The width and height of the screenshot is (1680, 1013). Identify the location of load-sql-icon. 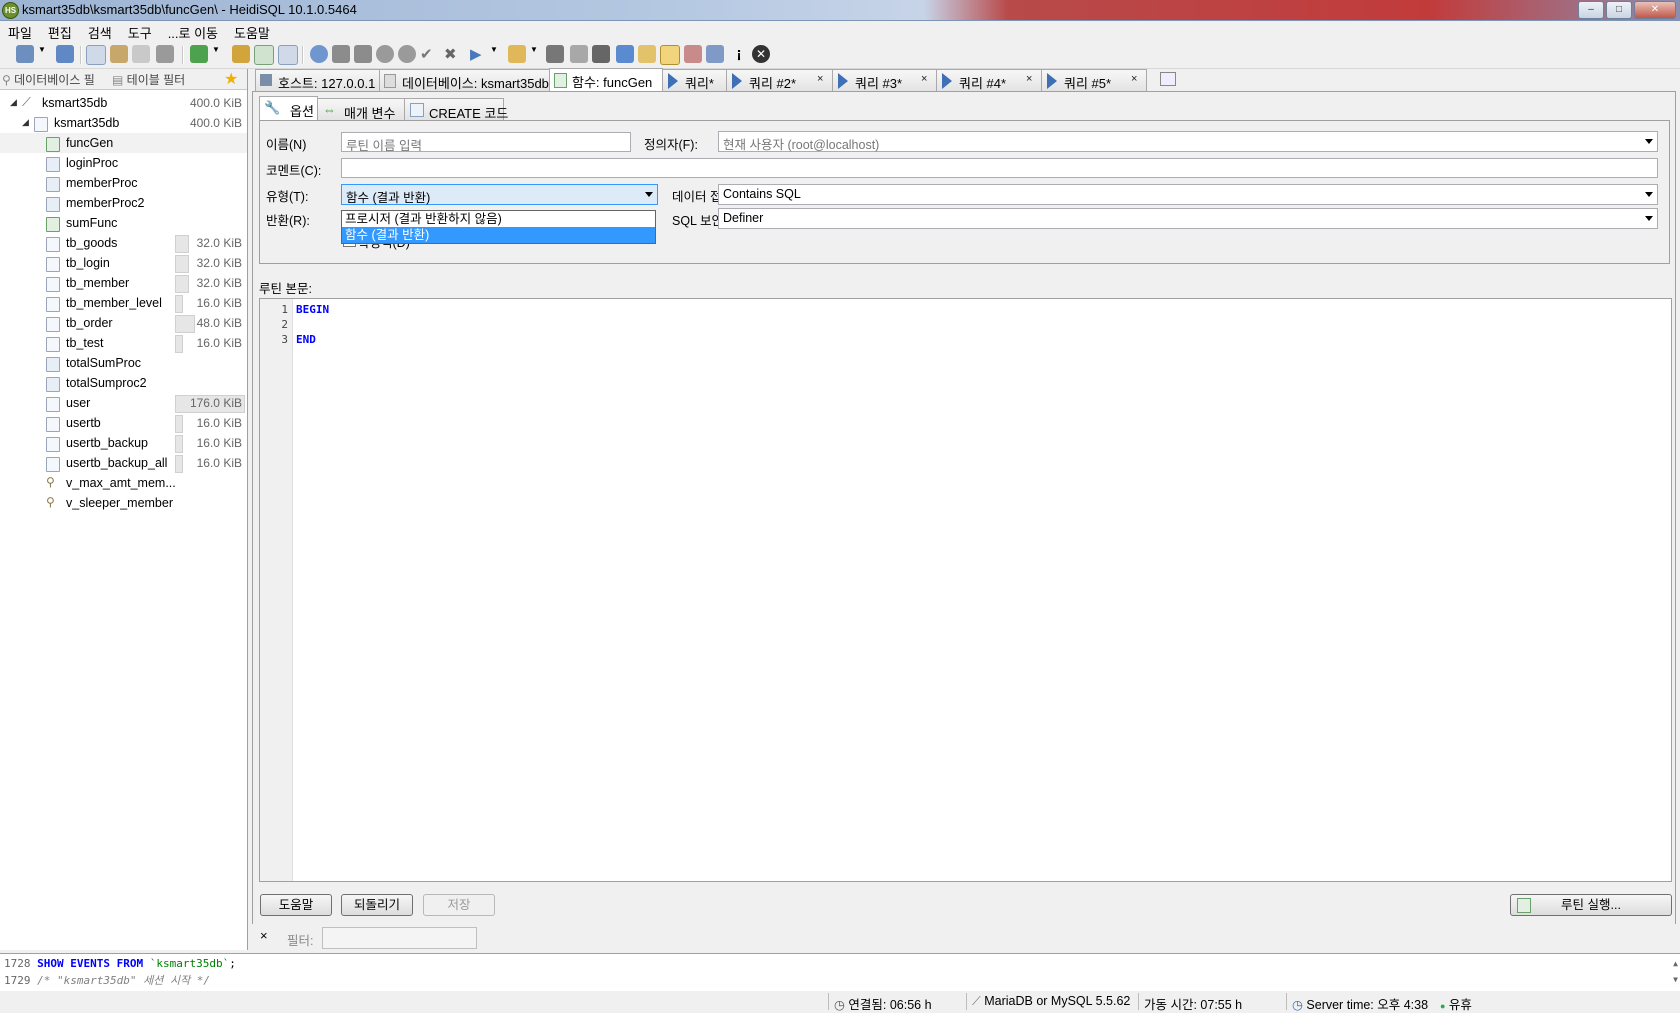
(579, 54).